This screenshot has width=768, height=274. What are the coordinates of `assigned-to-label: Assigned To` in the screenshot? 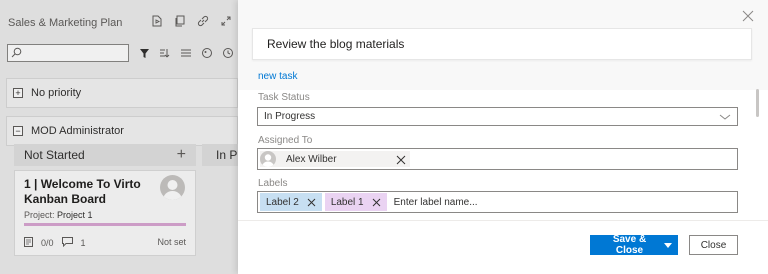 It's located at (285, 140).